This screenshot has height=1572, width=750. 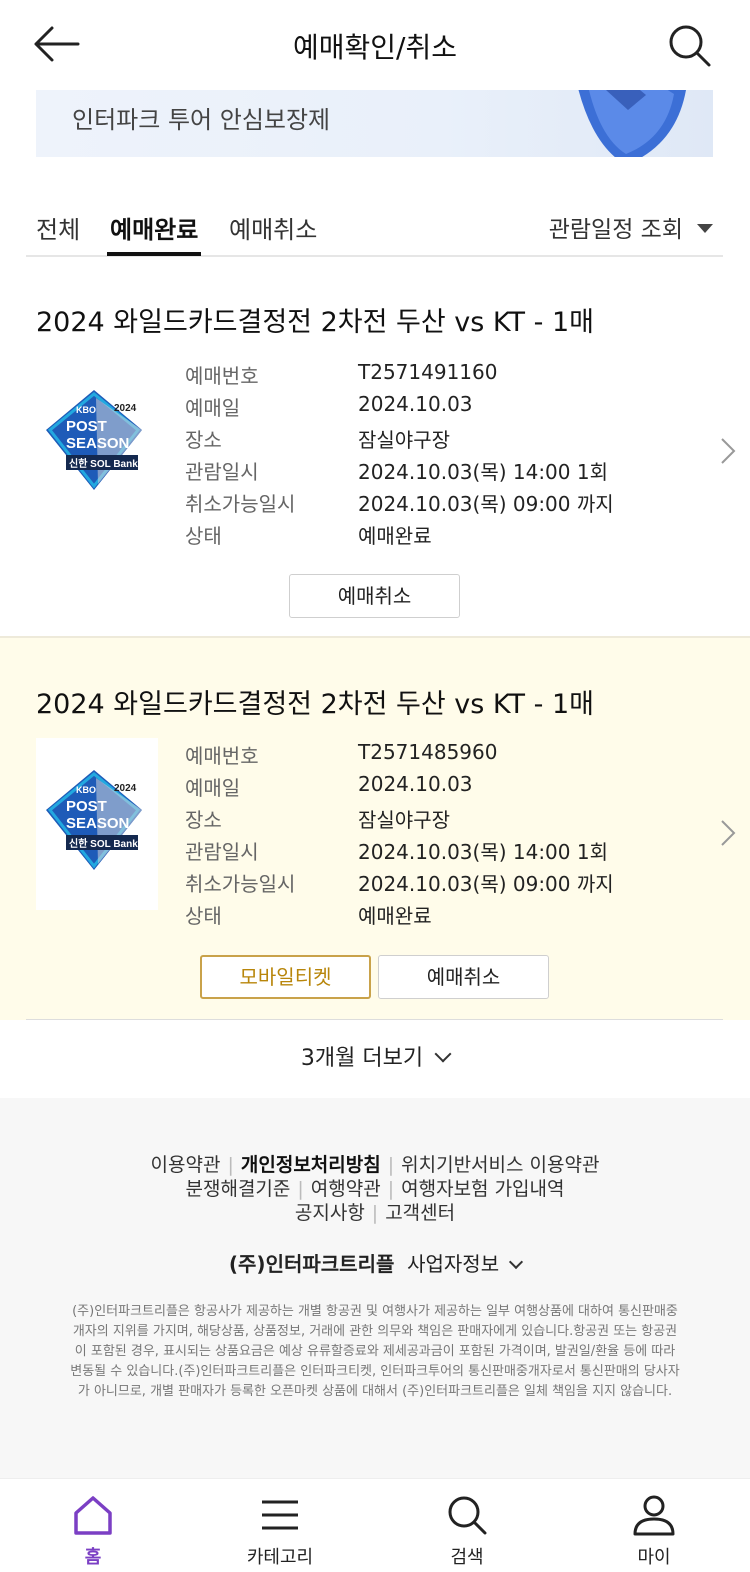 I want to click on tabbar-search: 검색, so click(x=467, y=1525).